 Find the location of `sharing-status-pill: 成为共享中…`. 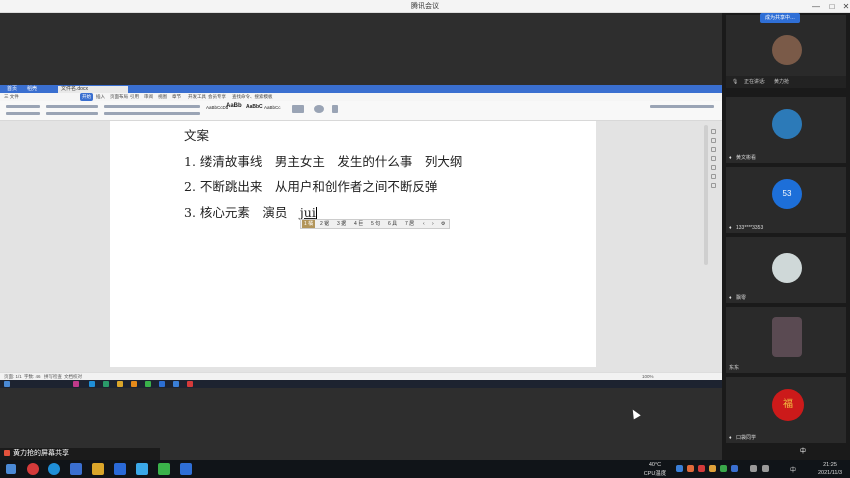

sharing-status-pill: 成为共享中… is located at coordinates (780, 18).